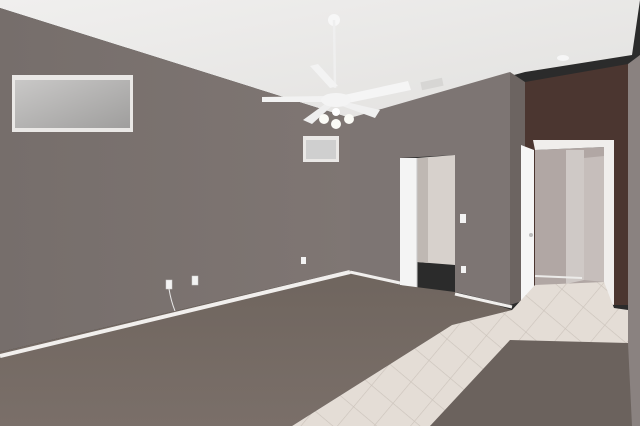 This screenshot has width=640, height=426. I want to click on closet-door, so click(408, 223).